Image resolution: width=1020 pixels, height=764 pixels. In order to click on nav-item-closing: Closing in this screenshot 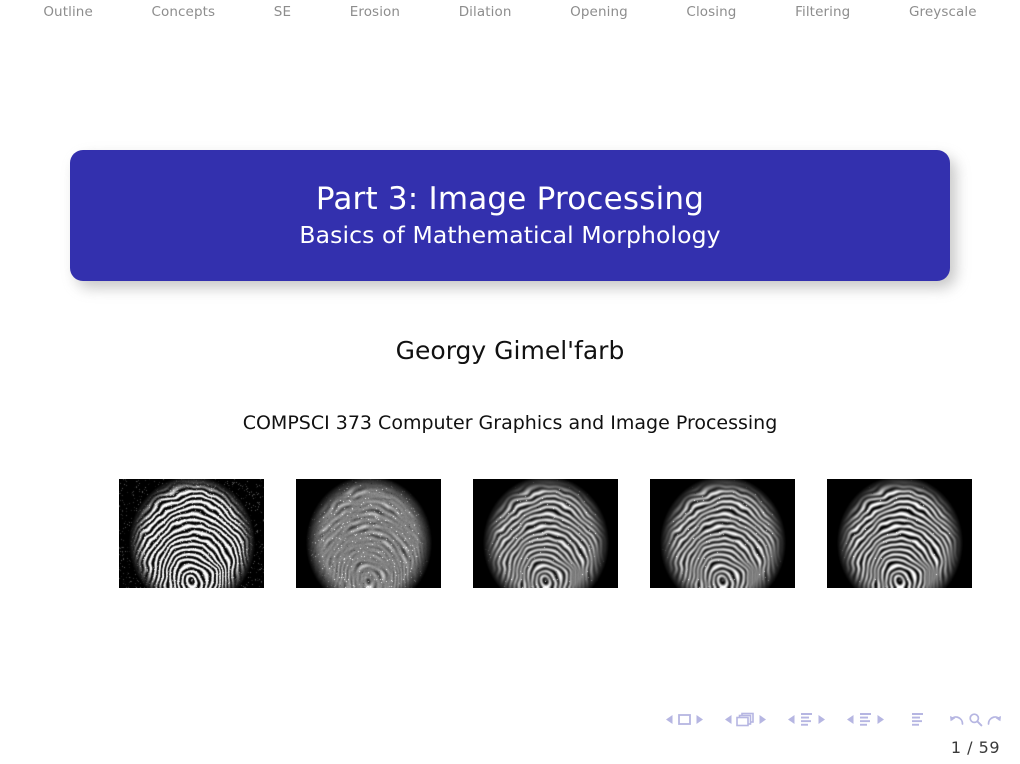, I will do `click(711, 13)`.